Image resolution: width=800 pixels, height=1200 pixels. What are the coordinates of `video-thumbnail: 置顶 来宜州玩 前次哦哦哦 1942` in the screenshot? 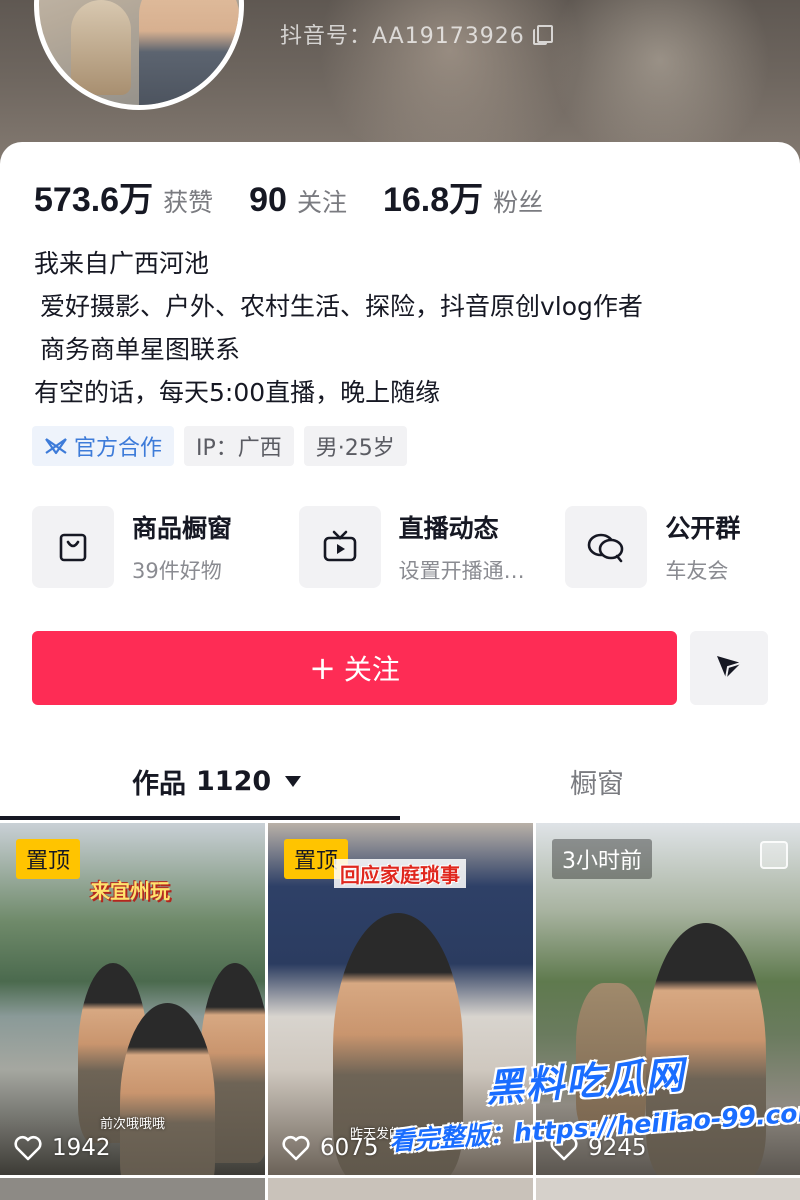 It's located at (132, 999).